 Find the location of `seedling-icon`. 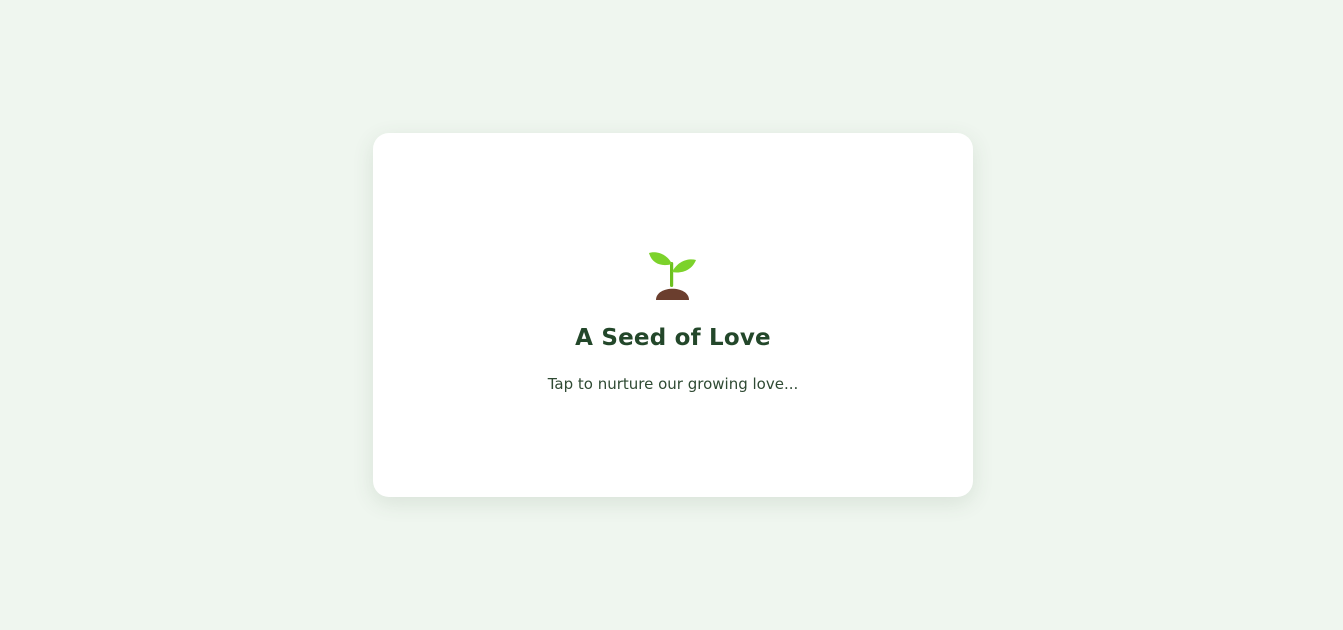

seedling-icon is located at coordinates (672, 276).